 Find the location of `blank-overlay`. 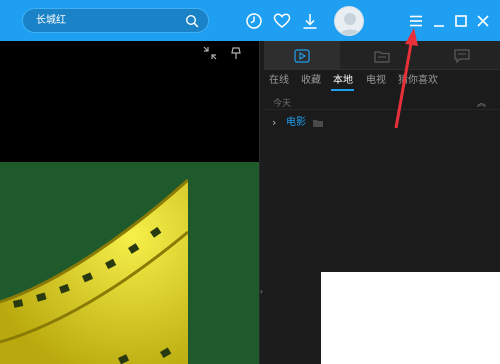

blank-overlay is located at coordinates (410, 318).